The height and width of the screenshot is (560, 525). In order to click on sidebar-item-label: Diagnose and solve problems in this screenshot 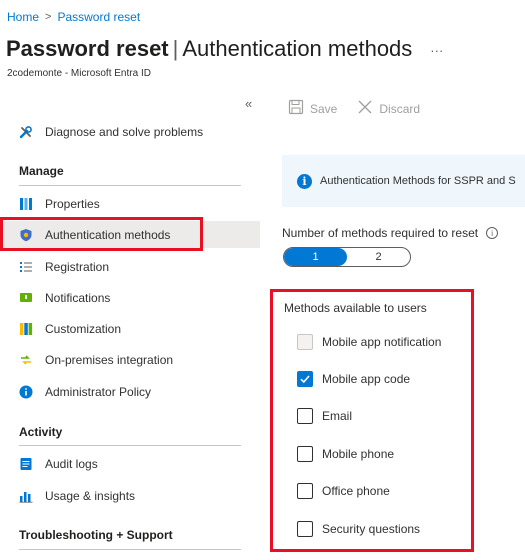, I will do `click(124, 131)`.